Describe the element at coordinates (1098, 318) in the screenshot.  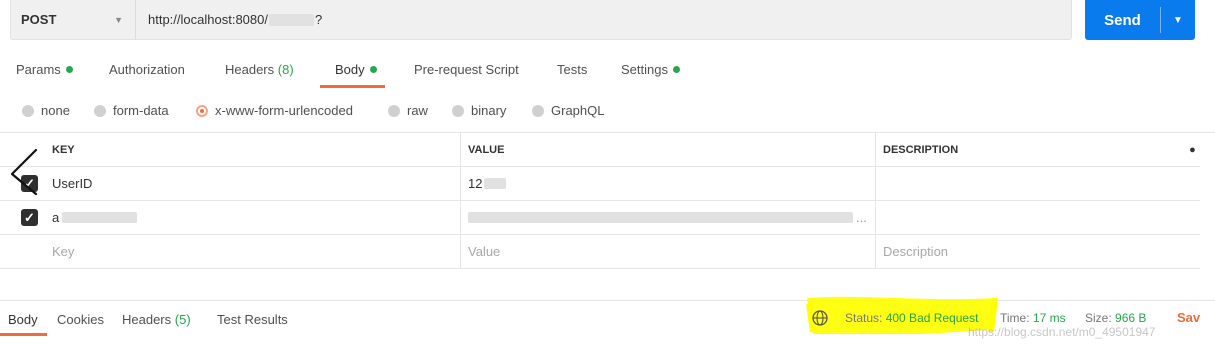
I see `size-label: Size:` at that location.